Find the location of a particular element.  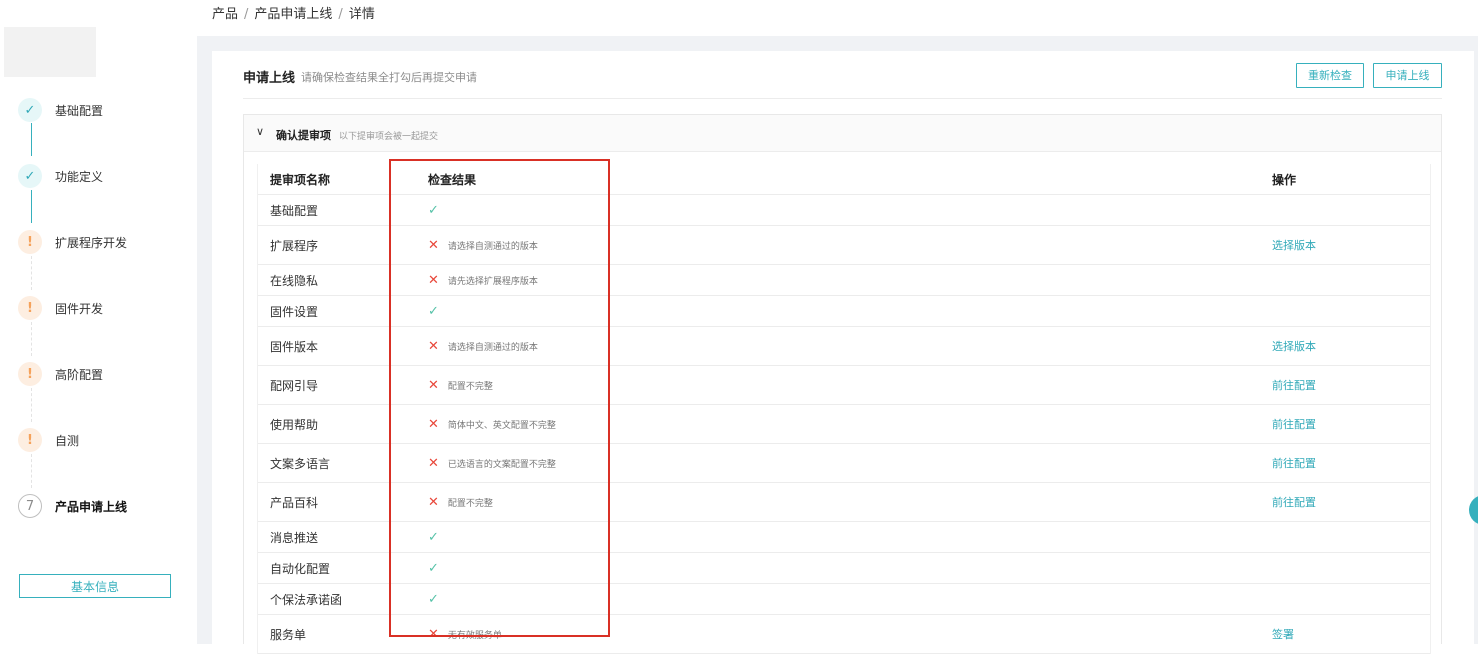

step-number: 7 is located at coordinates (30, 506).